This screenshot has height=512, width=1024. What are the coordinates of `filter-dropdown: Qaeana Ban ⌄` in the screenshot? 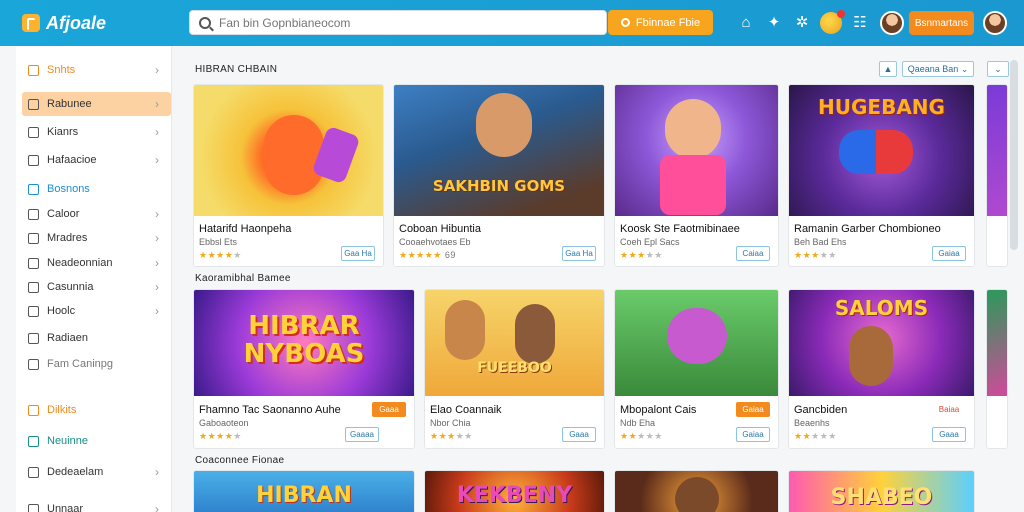 It's located at (938, 69).